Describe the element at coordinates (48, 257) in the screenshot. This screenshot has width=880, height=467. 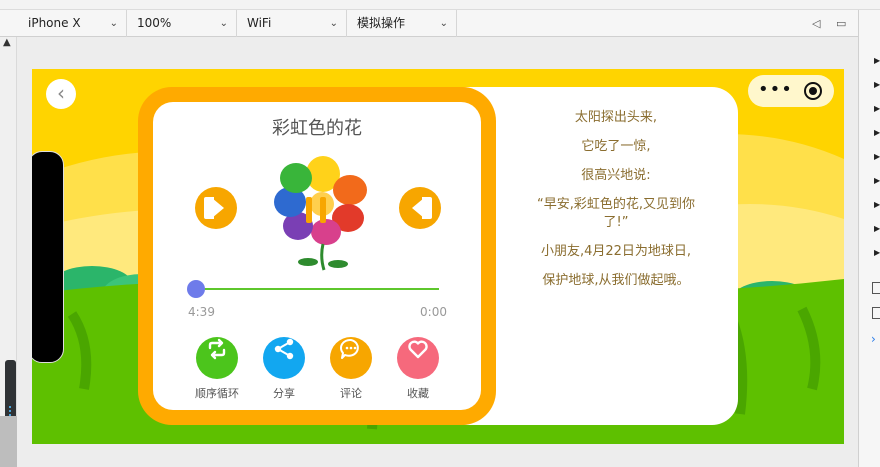
I see `side-panel` at that location.